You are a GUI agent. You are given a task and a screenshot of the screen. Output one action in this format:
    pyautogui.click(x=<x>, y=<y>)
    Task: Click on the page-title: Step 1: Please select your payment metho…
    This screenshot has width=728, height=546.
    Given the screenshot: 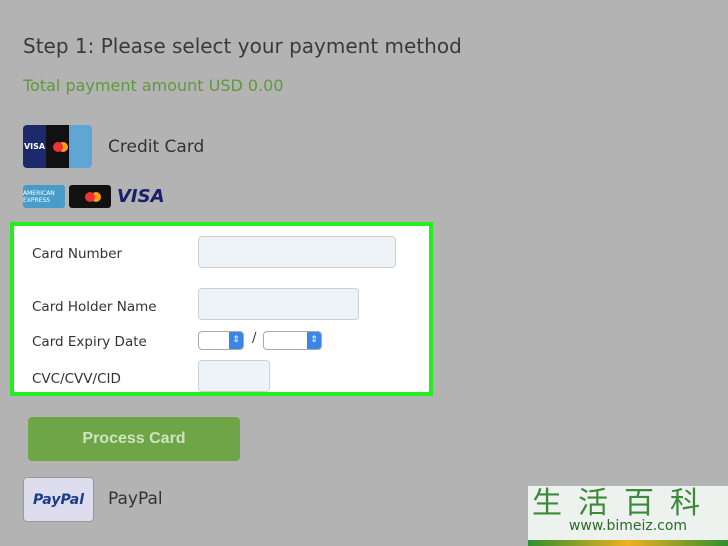 What is the action you would take?
    pyautogui.click(x=242, y=46)
    